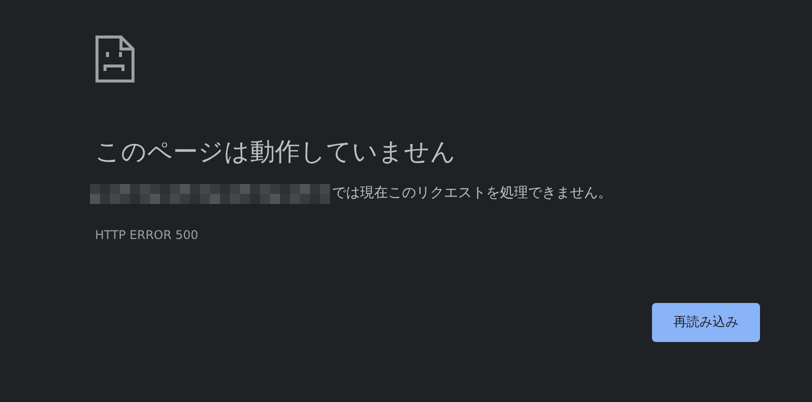  I want to click on error-message: では現在このリクエストを処理できません。, so click(472, 193).